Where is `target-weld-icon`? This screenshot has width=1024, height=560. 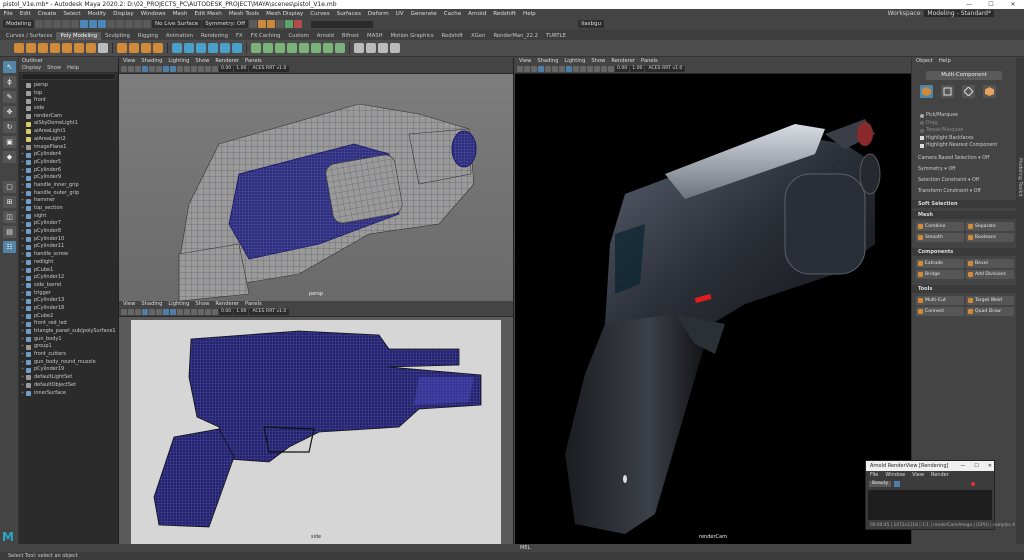
target-weld-icon is located at coordinates (316, 48).